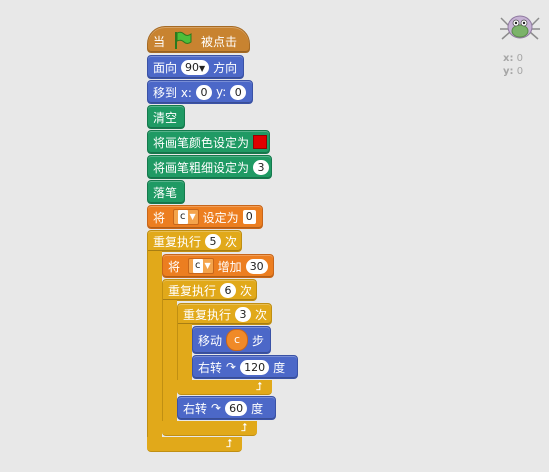  What do you see at coordinates (279, 367) in the screenshot?
I see `turn1-suffix: 度` at bounding box center [279, 367].